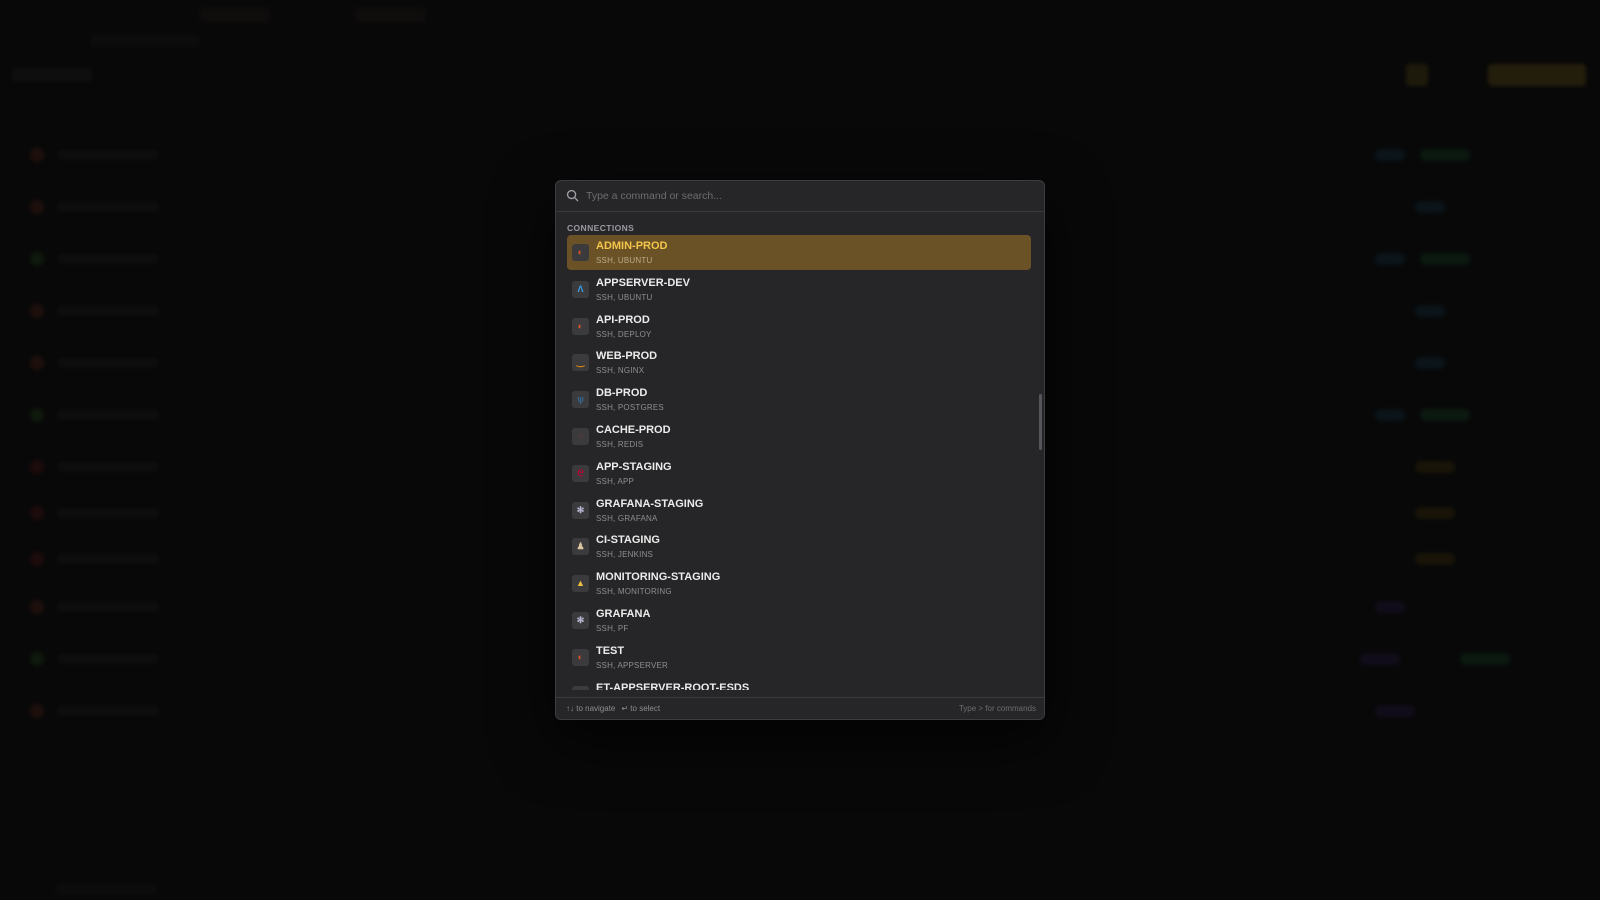 The width and height of the screenshot is (1600, 900). Describe the element at coordinates (627, 356) in the screenshot. I see `connection-title: WEB-PROD` at that location.